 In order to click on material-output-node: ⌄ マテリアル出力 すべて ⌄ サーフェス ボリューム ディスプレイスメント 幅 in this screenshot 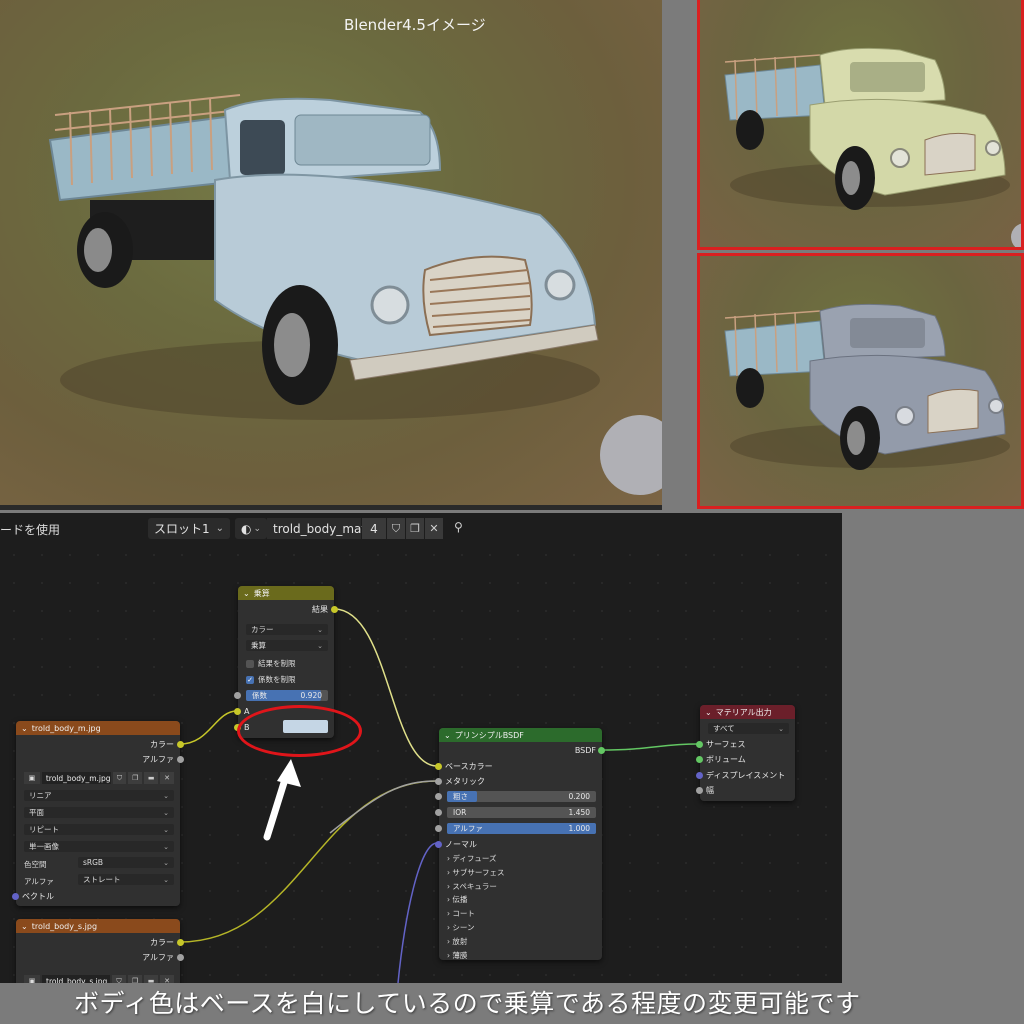, I will do `click(745, 753)`.